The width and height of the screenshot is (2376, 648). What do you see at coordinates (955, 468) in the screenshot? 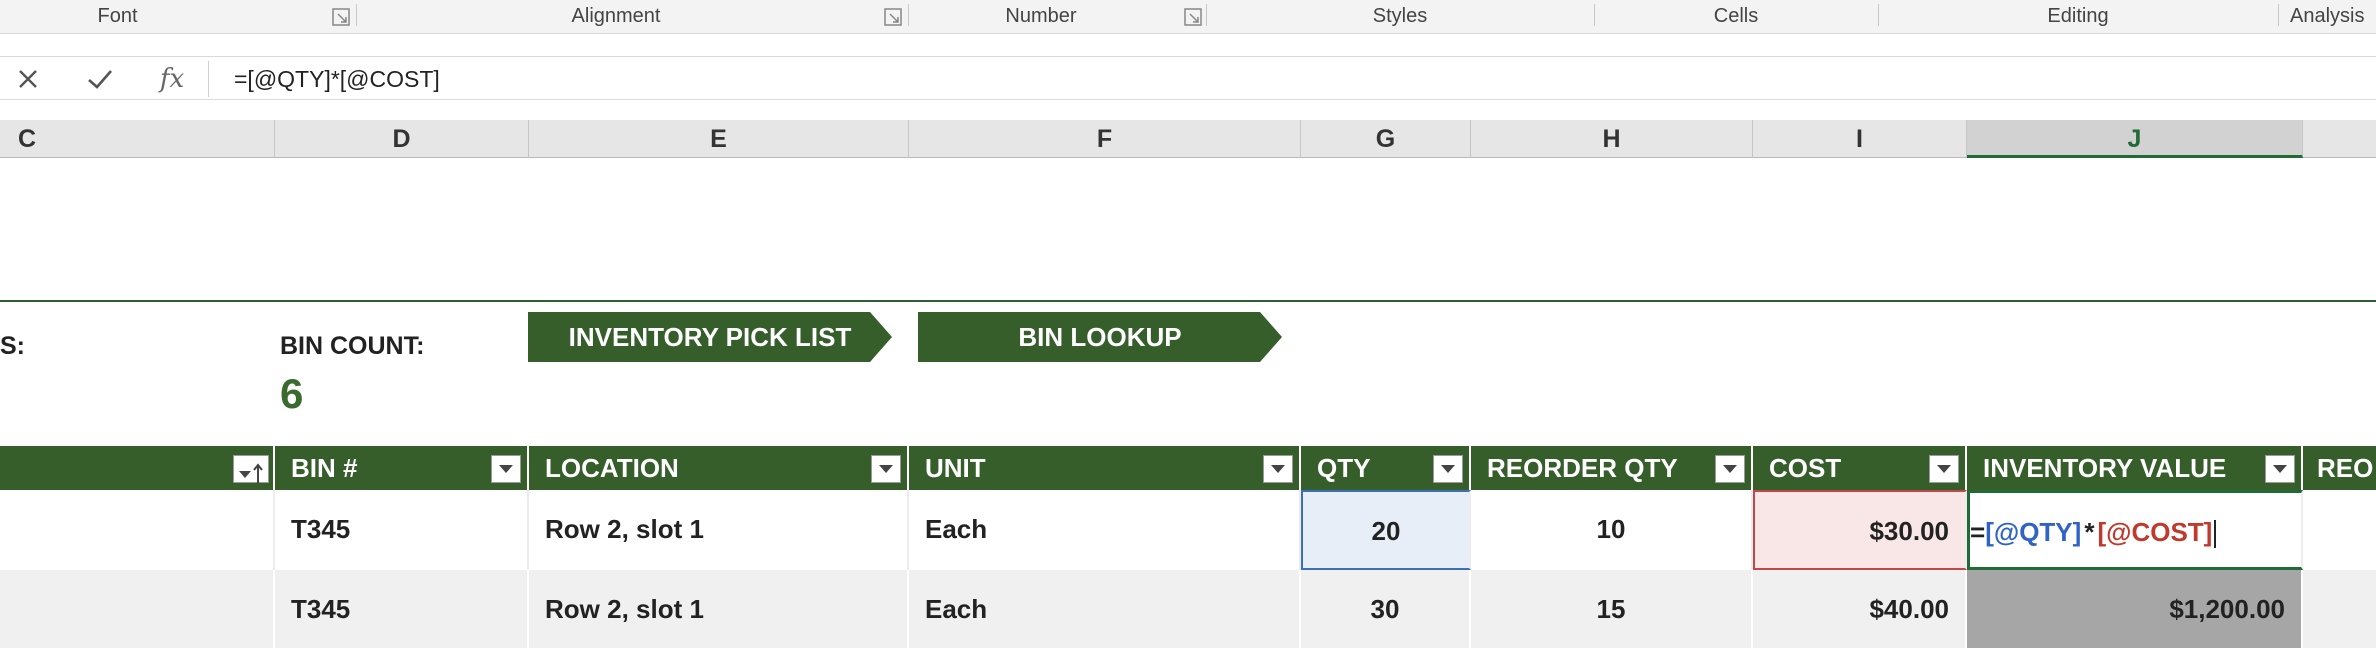
I see `header-label: UNIT` at bounding box center [955, 468].